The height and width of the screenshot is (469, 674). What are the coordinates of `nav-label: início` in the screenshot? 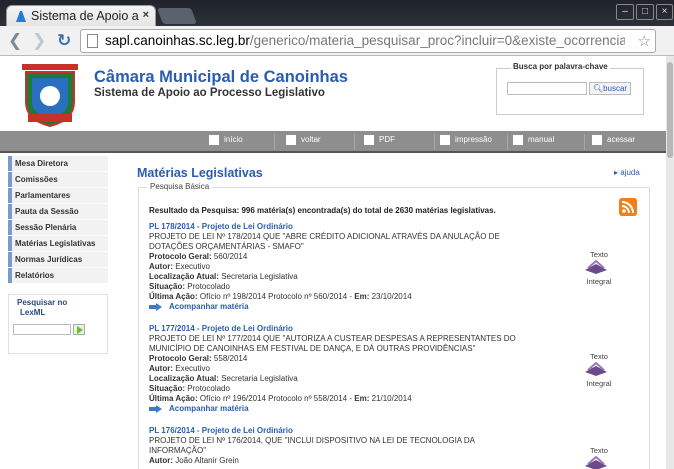 It's located at (233, 140).